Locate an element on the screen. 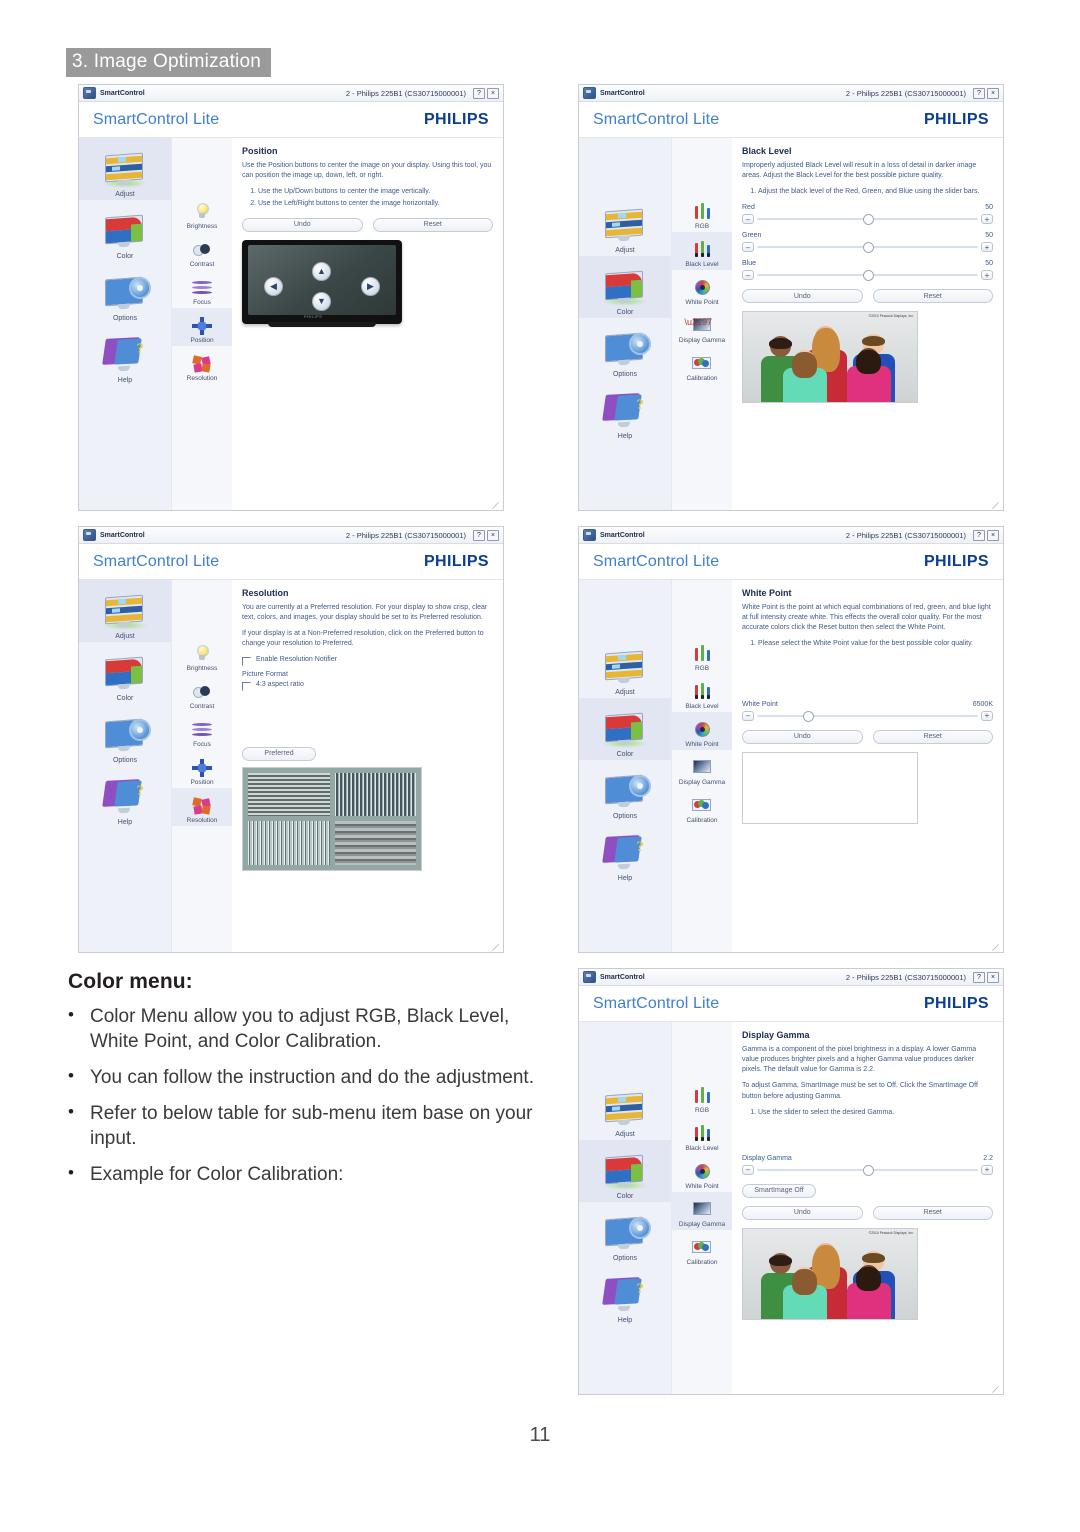 Image resolution: width=1080 pixels, height=1532 pixels. checkbox-resolution-notifier: Enable Resolution Notifier is located at coordinates (367, 661).